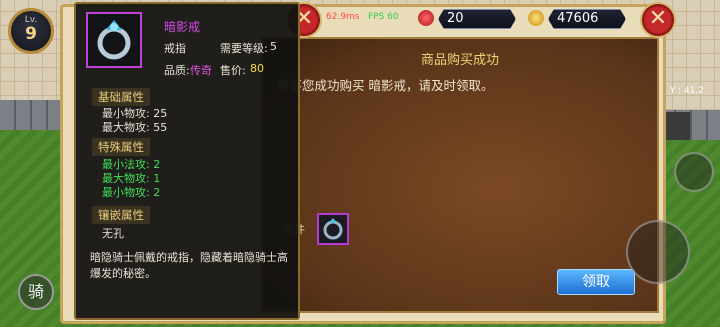 This screenshot has height=327, width=720. Describe the element at coordinates (201, 70) in the screenshot. I see `quality-value: 传奇` at that location.